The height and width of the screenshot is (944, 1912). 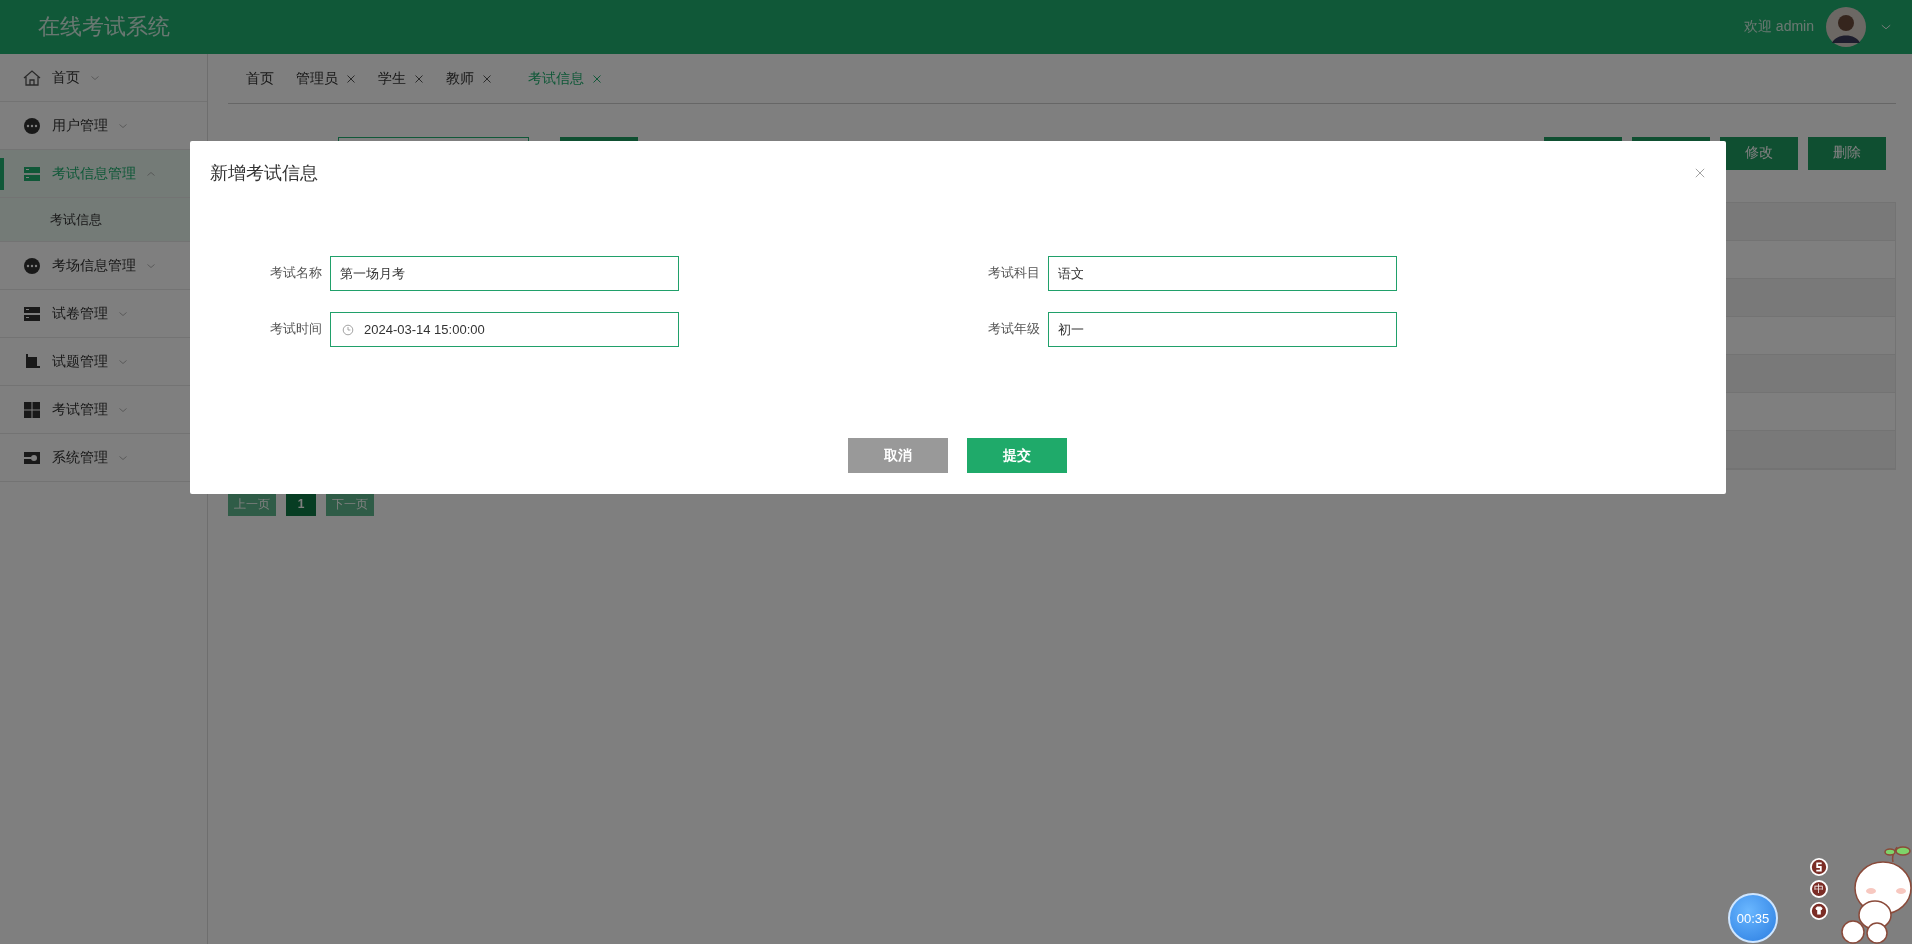 I want to click on input-field: 初一, so click(x=1222, y=329).